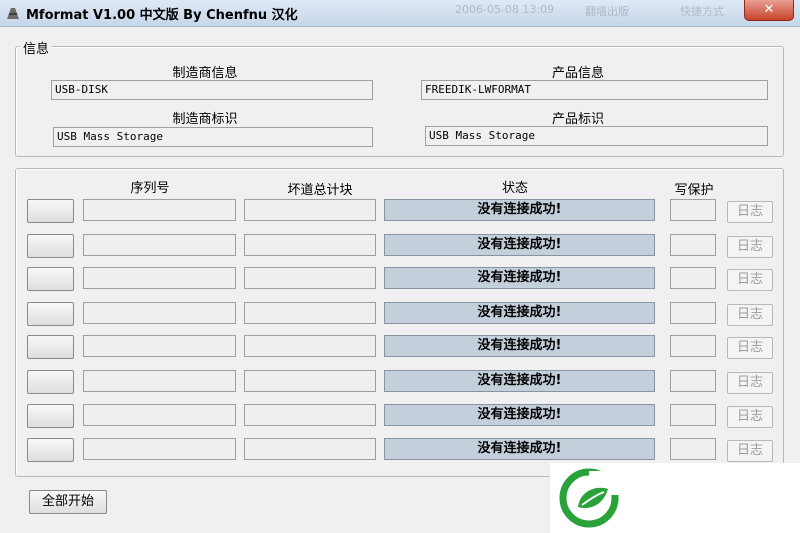 The image size is (800, 533). Describe the element at coordinates (577, 119) in the screenshot. I see `product-id-label: 产品标识` at that location.